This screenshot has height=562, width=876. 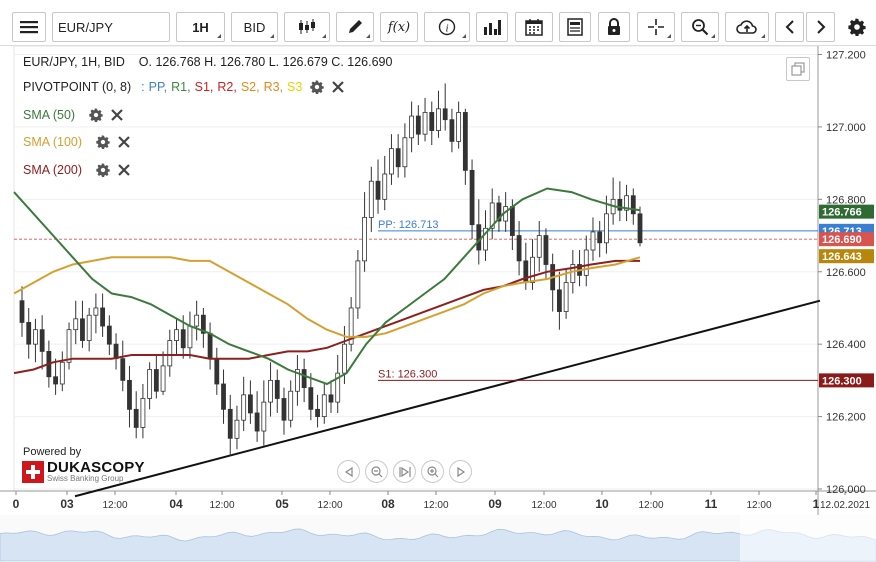 I want to click on x-tick-label: 08, so click(x=388, y=504).